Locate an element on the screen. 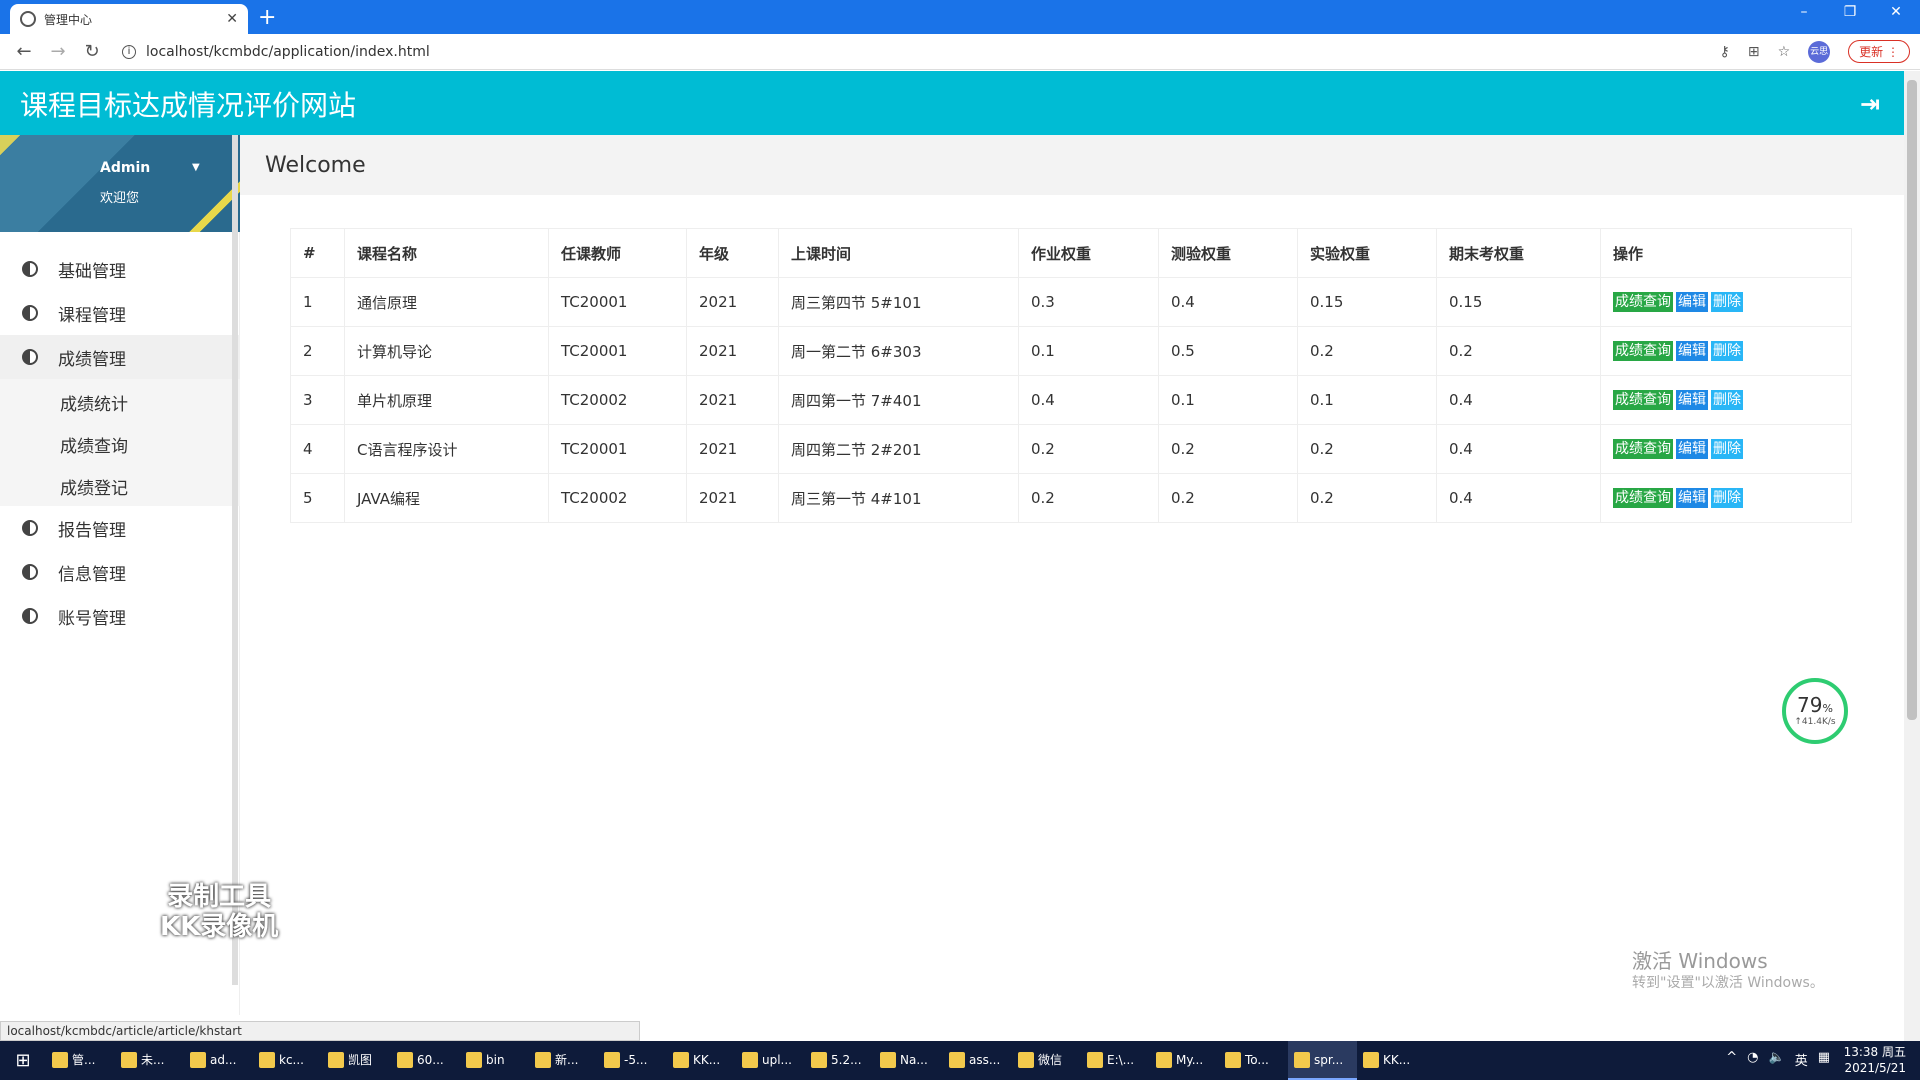  forward-icon: → is located at coordinates (58, 51).